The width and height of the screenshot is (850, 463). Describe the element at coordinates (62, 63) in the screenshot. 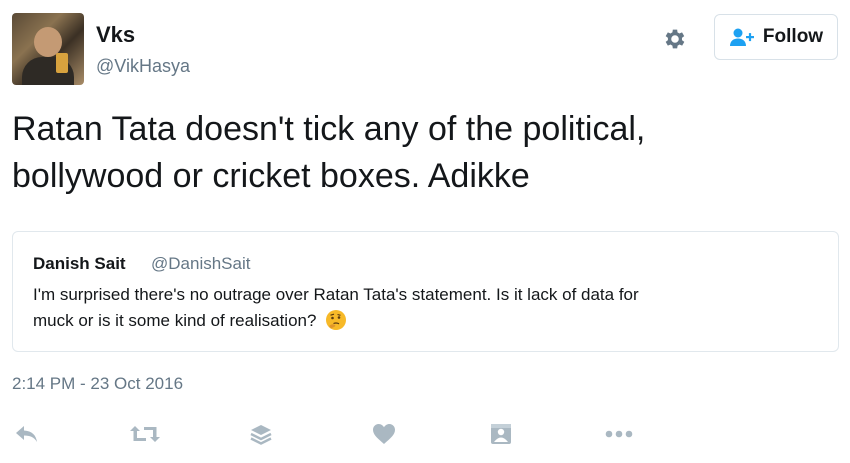

I see `avatar-glass-shape` at that location.